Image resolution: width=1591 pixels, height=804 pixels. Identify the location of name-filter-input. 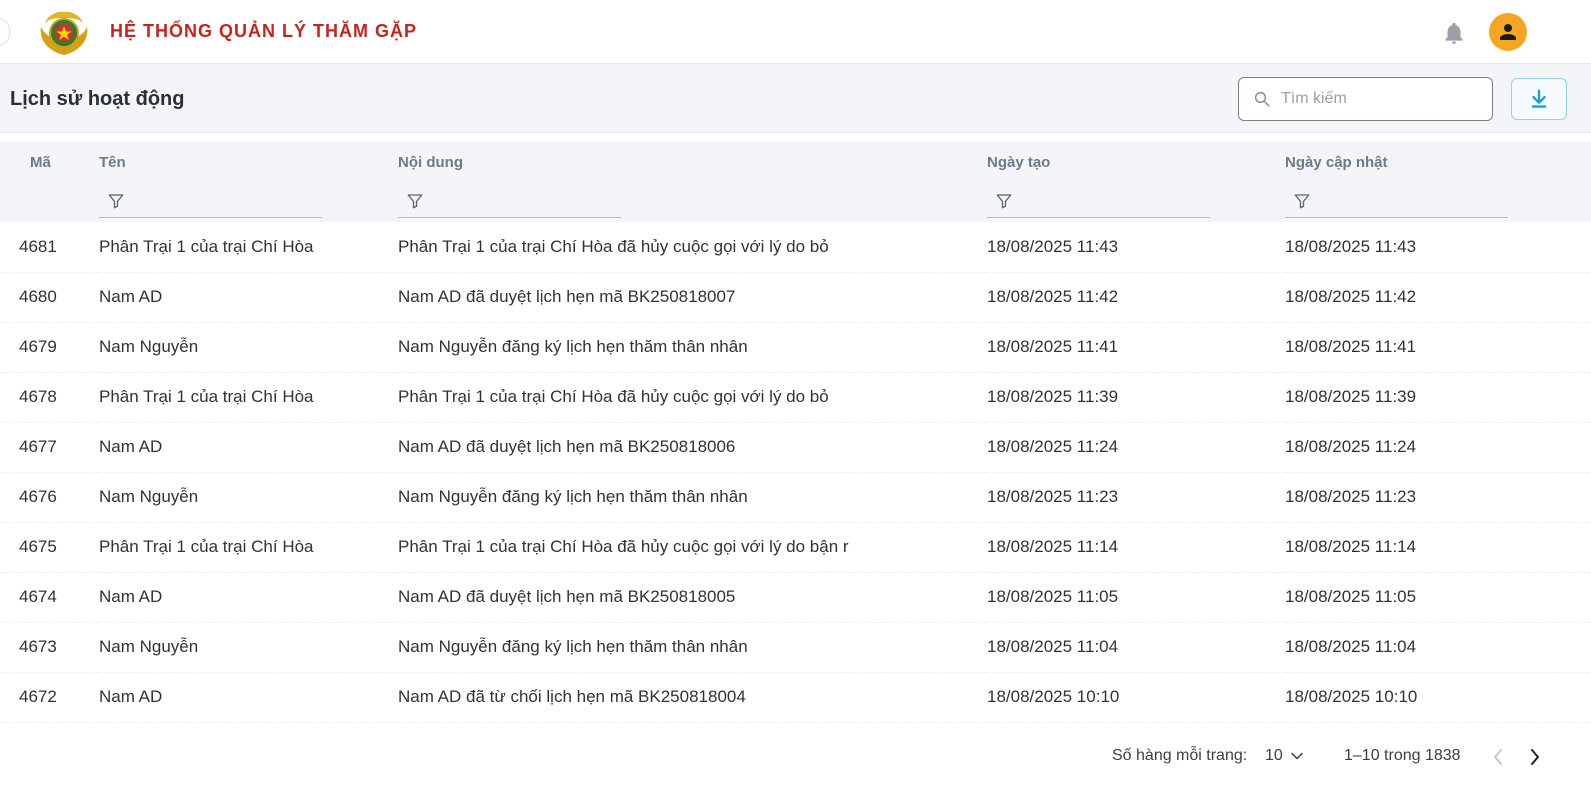
(210, 205).